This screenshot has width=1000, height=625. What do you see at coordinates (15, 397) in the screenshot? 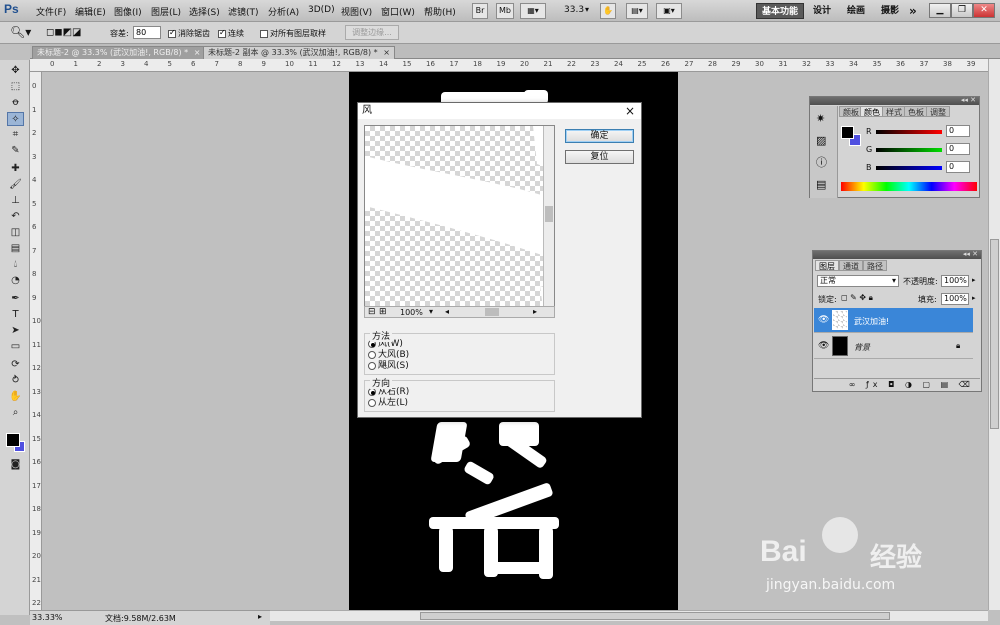
I see `hand-tool-icon: ✋` at bounding box center [15, 397].